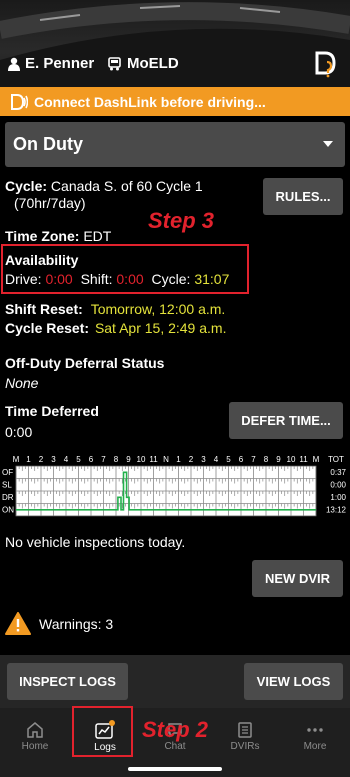 Image resolution: width=350 pixels, height=777 pixels. What do you see at coordinates (171, 279) in the screenshot?
I see `cycle-avail-label: Cycle:` at bounding box center [171, 279].